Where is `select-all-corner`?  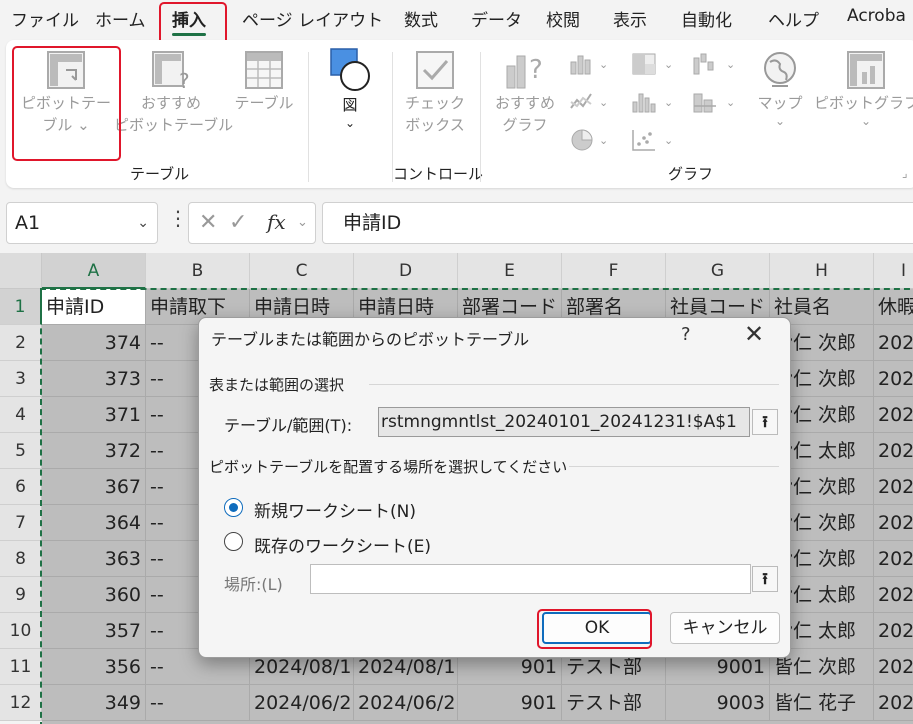 select-all-corner is located at coordinates (21, 271).